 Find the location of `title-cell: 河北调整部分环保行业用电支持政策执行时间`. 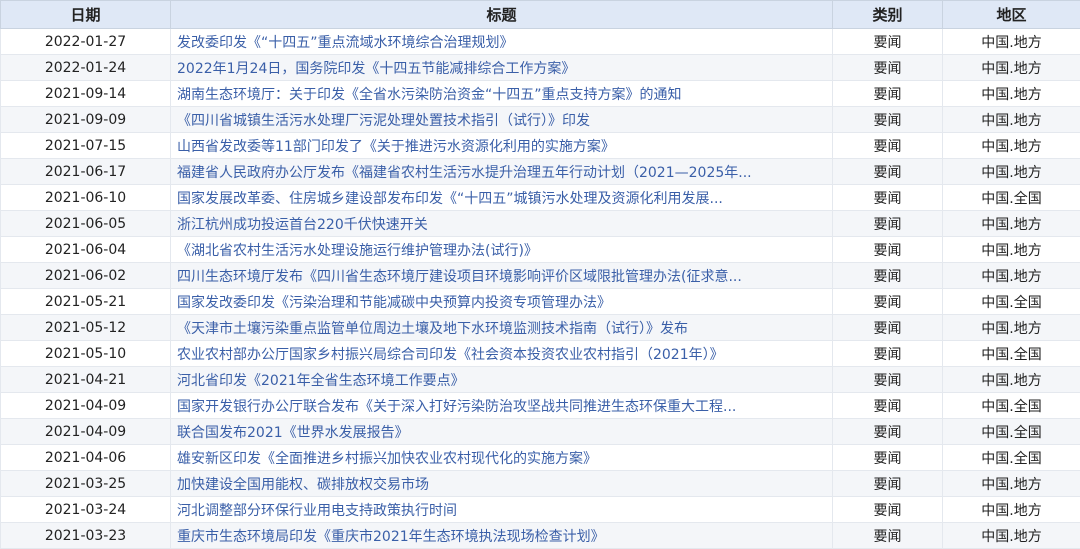

title-cell: 河北调整部分环保行业用电支持政策执行时间 is located at coordinates (502, 510).